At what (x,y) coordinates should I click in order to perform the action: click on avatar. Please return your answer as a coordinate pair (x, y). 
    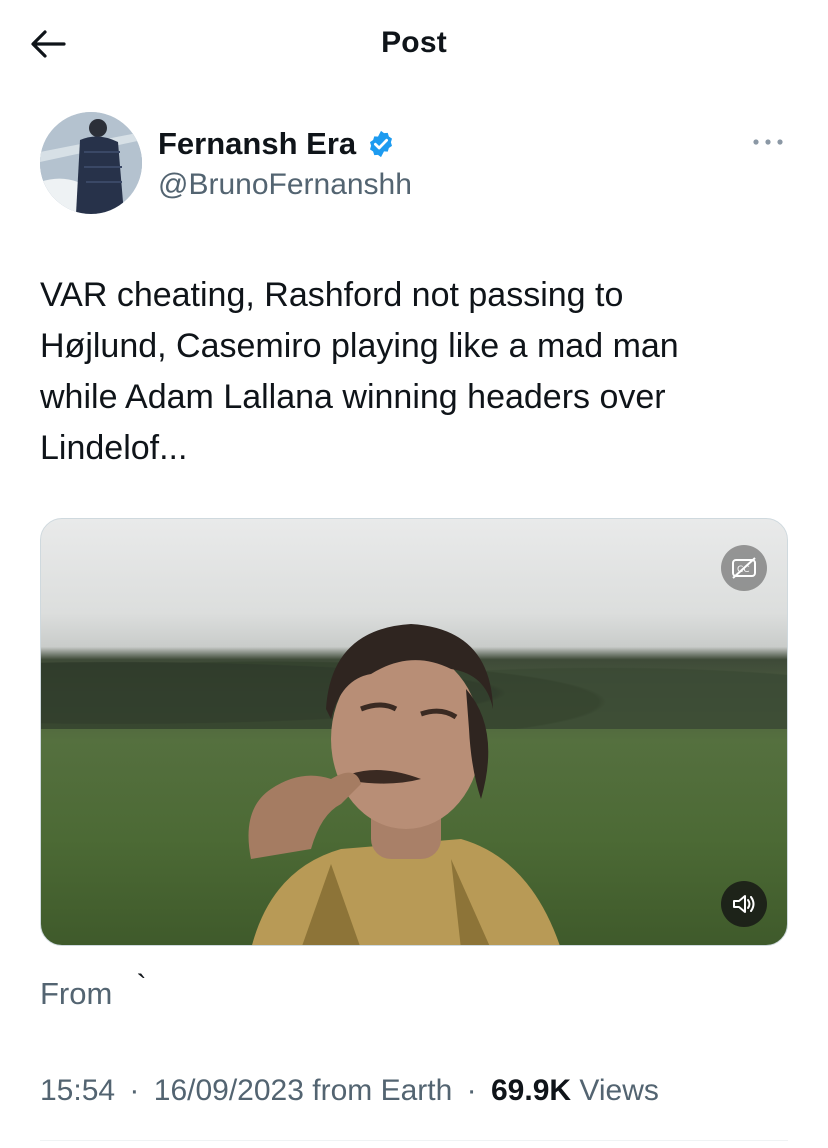
    Looking at the image, I should click on (91, 163).